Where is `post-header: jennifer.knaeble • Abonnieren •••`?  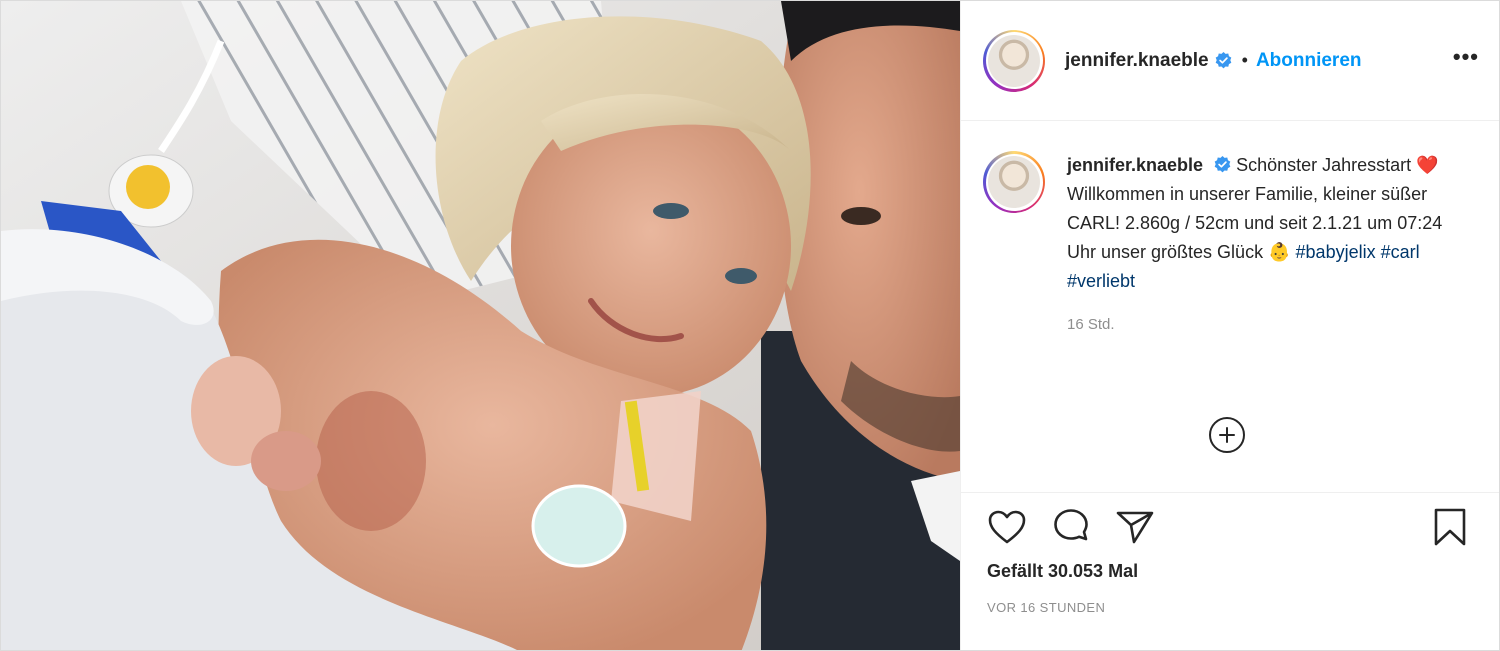 post-header: jennifer.knaeble • Abonnieren ••• is located at coordinates (1230, 61).